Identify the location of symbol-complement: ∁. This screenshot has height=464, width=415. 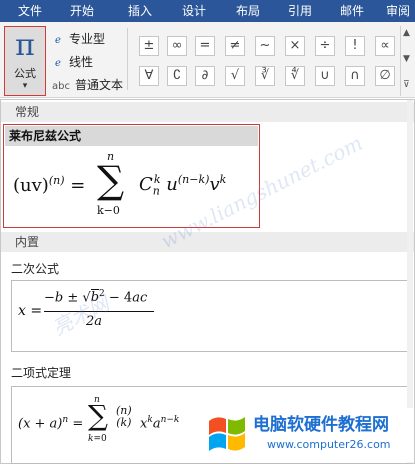
(177, 76).